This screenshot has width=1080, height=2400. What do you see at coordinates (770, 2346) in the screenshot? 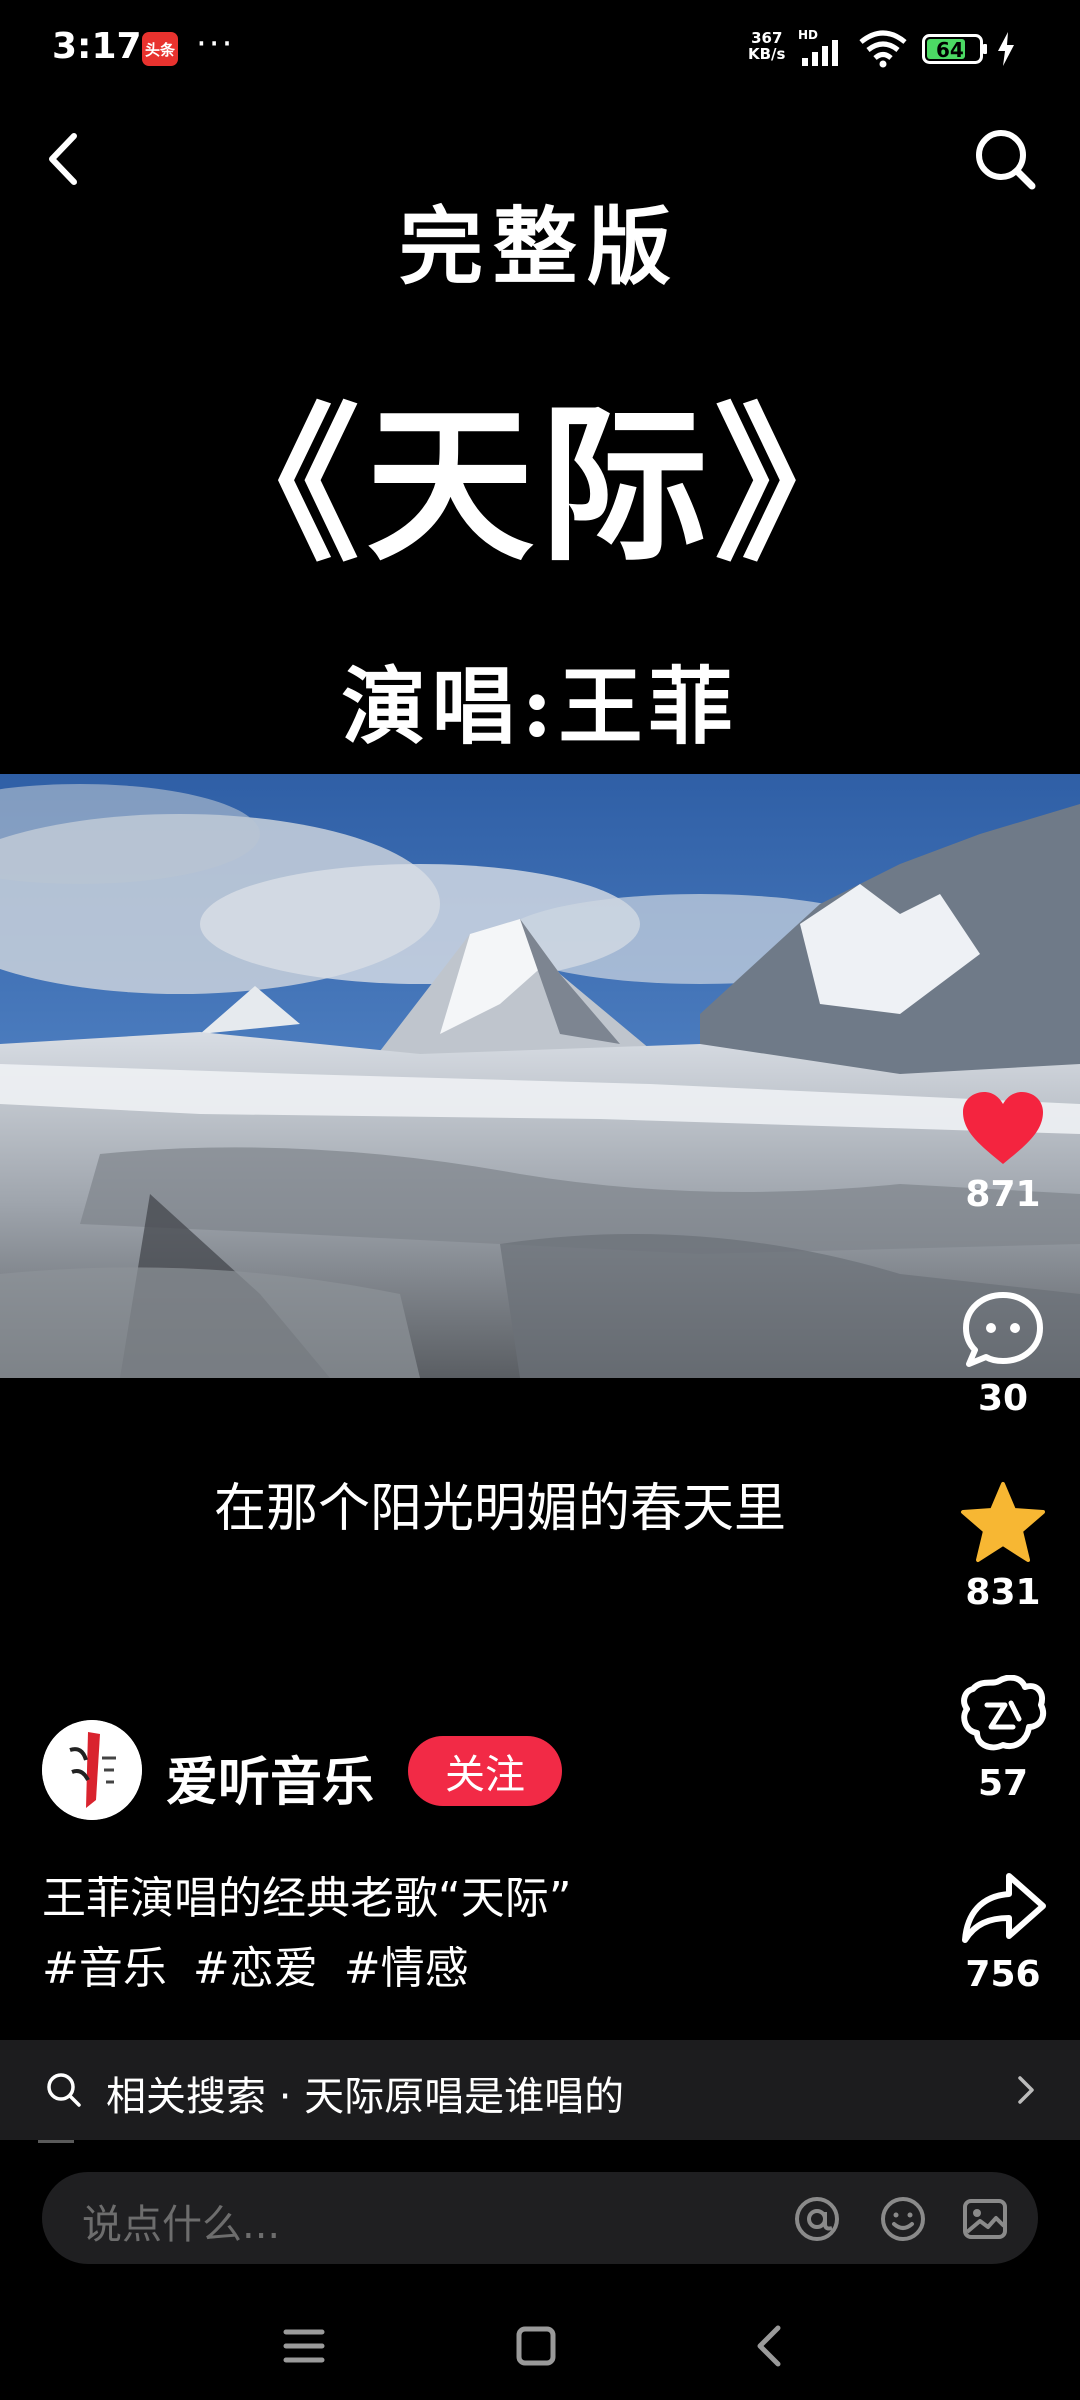
I see `nav-back-icon` at bounding box center [770, 2346].